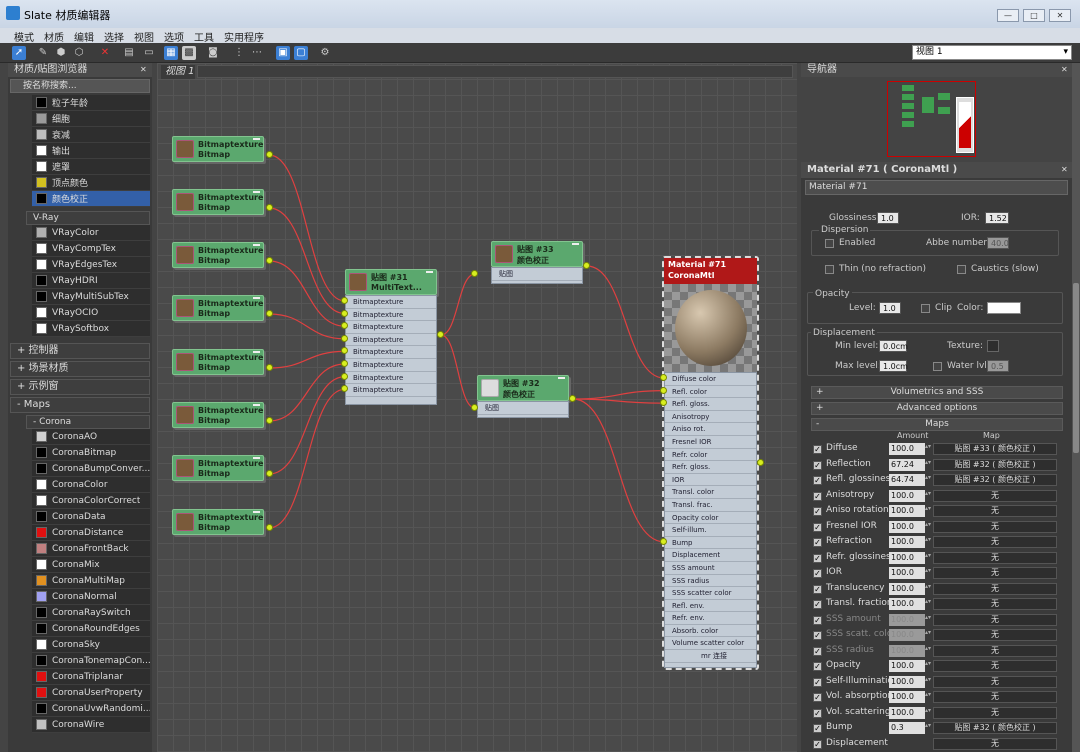 The image size is (1080, 752). I want to click on menu-select: 选择, so click(114, 36).